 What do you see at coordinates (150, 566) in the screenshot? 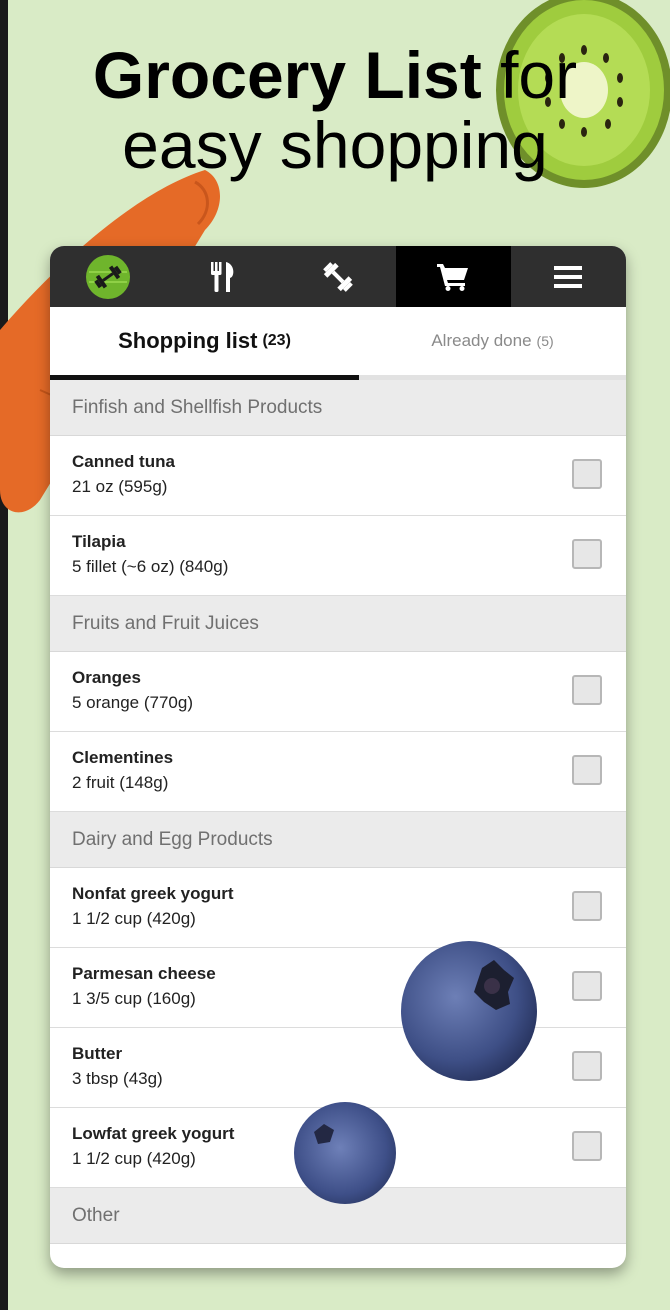
I see `item-quantity: 5 fillet (~6 oz) (840g)` at bounding box center [150, 566].